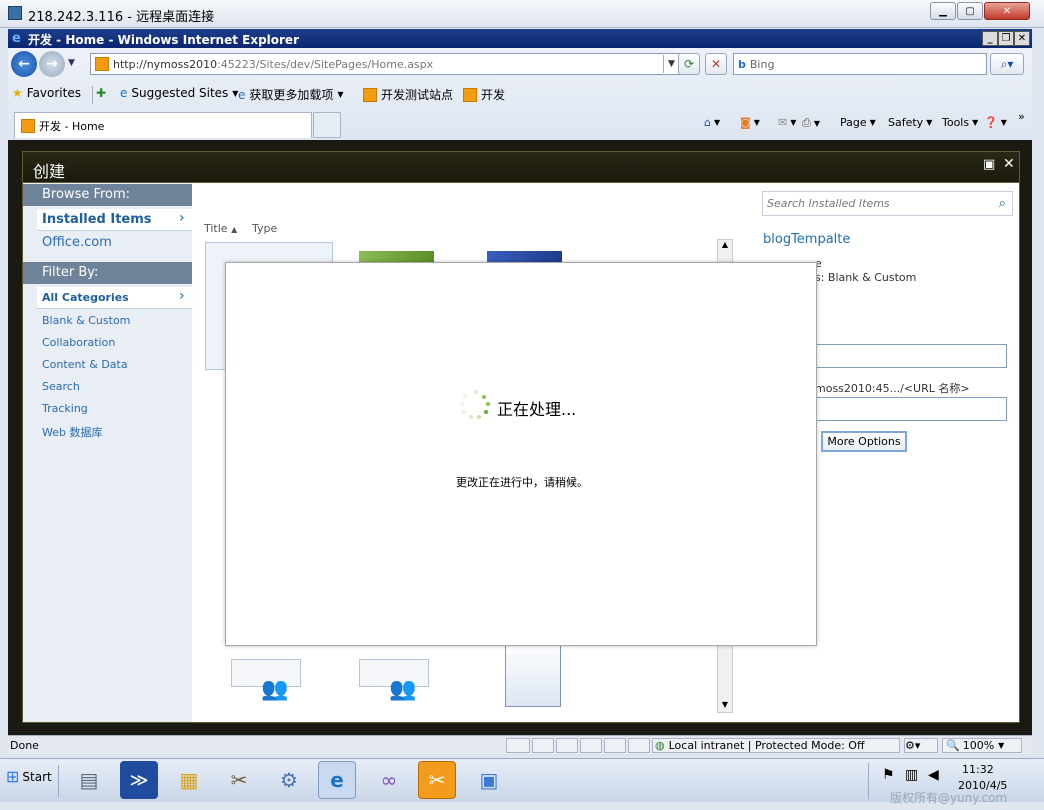 Image resolution: width=1044 pixels, height=810 pixels. What do you see at coordinates (437, 780) in the screenshot?
I see `tools-icon: ✂` at bounding box center [437, 780].